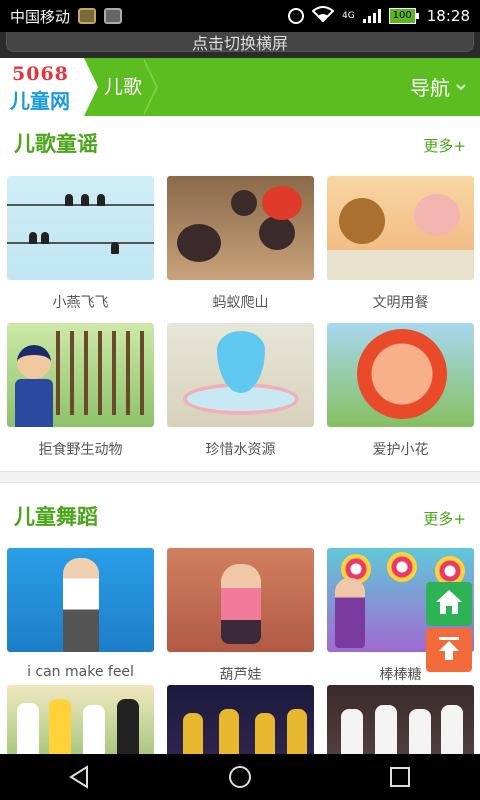 The image size is (480, 800). I want to click on clock: 18:28, so click(448, 16).